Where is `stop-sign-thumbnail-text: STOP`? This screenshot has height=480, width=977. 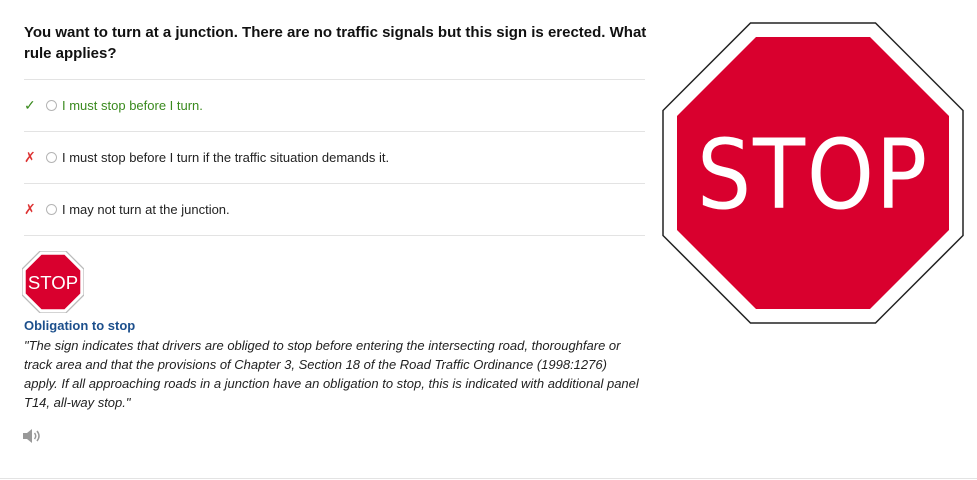 stop-sign-thumbnail-text: STOP is located at coordinates (53, 282).